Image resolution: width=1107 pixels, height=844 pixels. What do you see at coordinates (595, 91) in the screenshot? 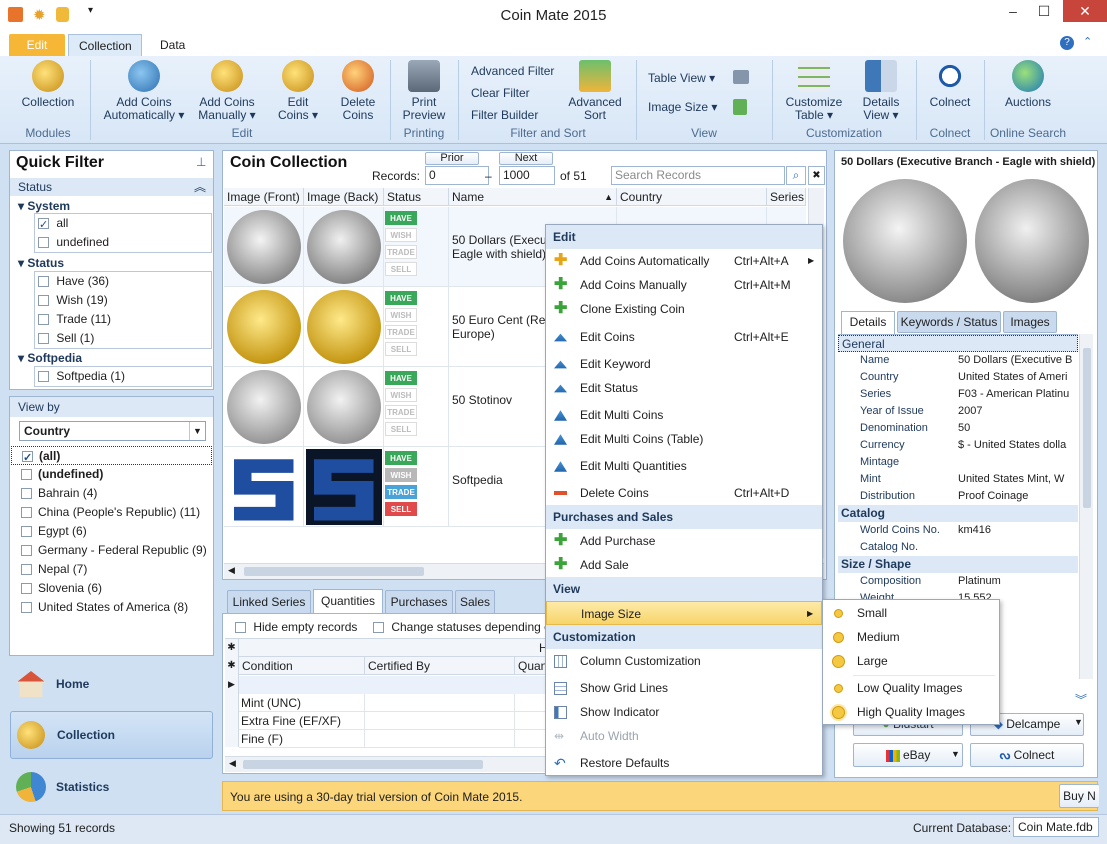
I see `advanced-sort-button: Advanced Sort` at bounding box center [595, 91].